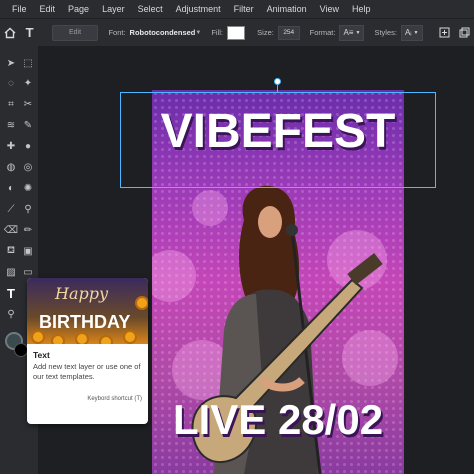  I want to click on rotate-handle, so click(277, 81).